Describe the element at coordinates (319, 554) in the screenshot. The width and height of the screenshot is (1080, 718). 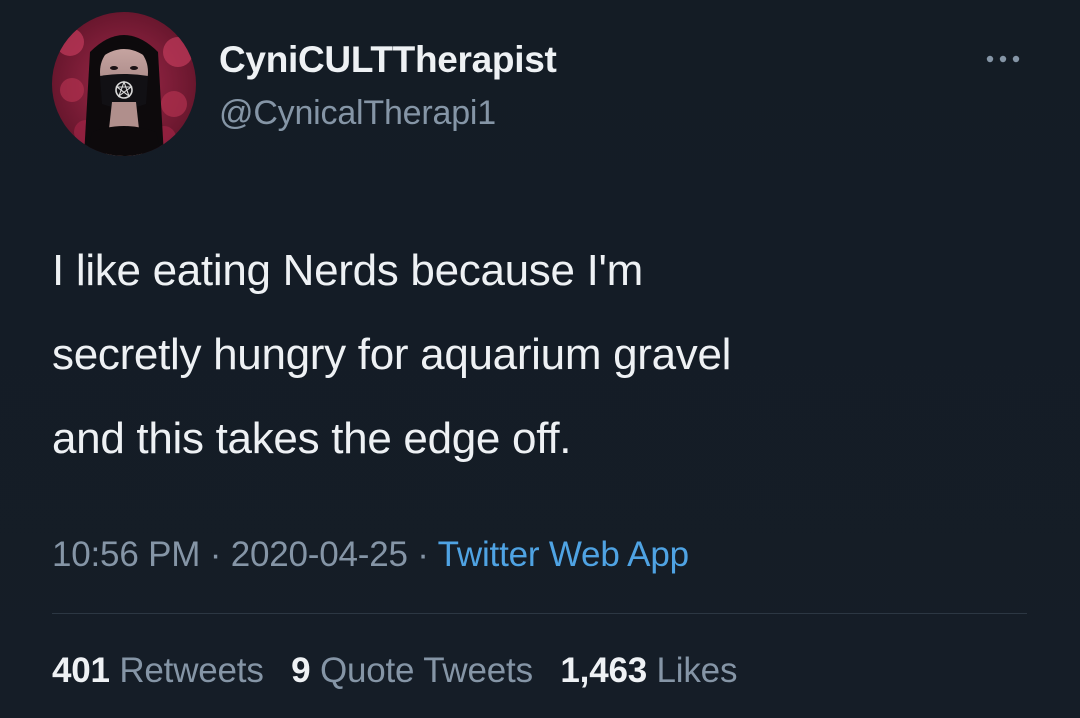
I see `tweet-date: 2020-04-25` at that location.